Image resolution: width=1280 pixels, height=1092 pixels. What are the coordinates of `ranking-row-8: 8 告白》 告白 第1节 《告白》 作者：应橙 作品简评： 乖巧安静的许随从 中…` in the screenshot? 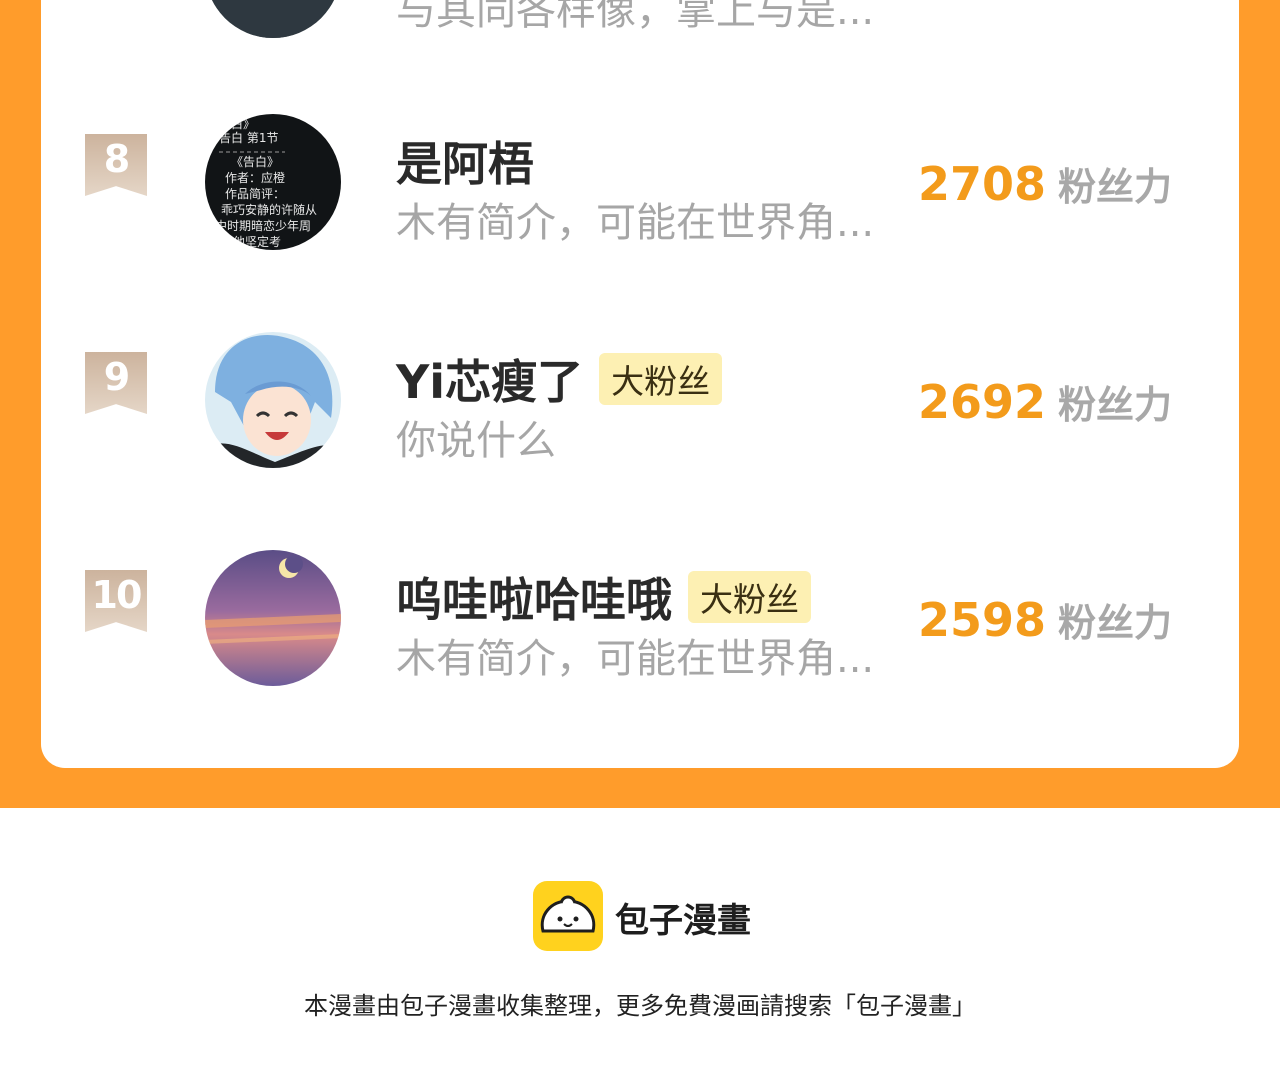 It's located at (660, 184).